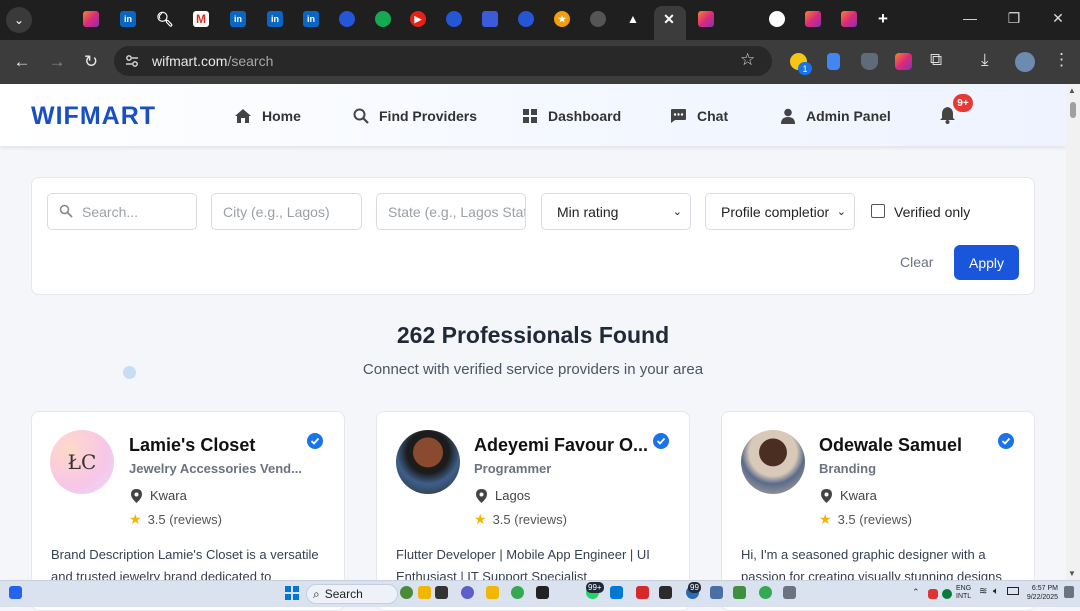  I want to click on profile-completion-value: Profile completior, so click(775, 211).